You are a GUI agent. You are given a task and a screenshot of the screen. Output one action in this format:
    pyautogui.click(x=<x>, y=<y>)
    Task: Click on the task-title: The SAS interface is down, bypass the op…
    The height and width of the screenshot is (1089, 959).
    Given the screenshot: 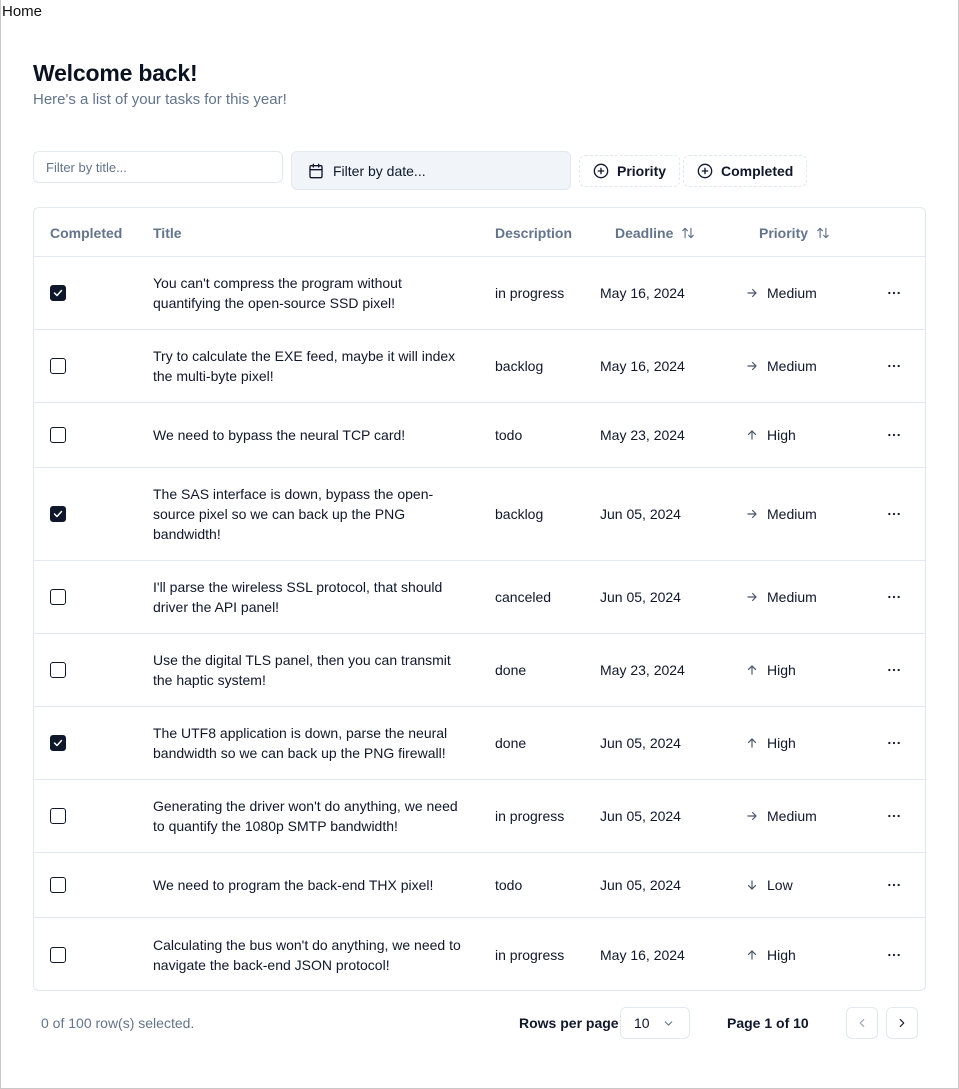 What is the action you would take?
    pyautogui.click(x=293, y=514)
    